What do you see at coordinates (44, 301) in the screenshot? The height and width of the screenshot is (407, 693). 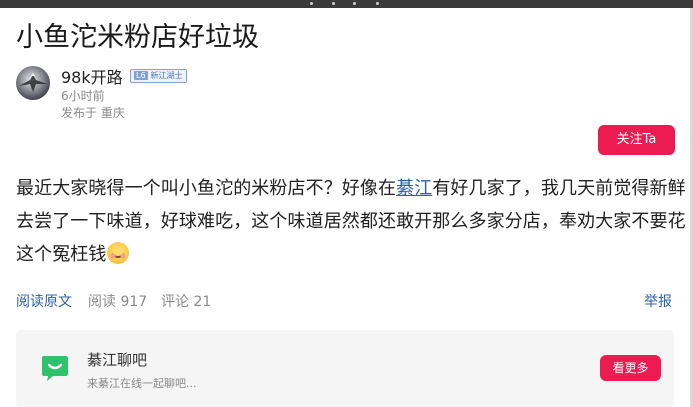 I see `read-original-link: 阅读原文` at bounding box center [44, 301].